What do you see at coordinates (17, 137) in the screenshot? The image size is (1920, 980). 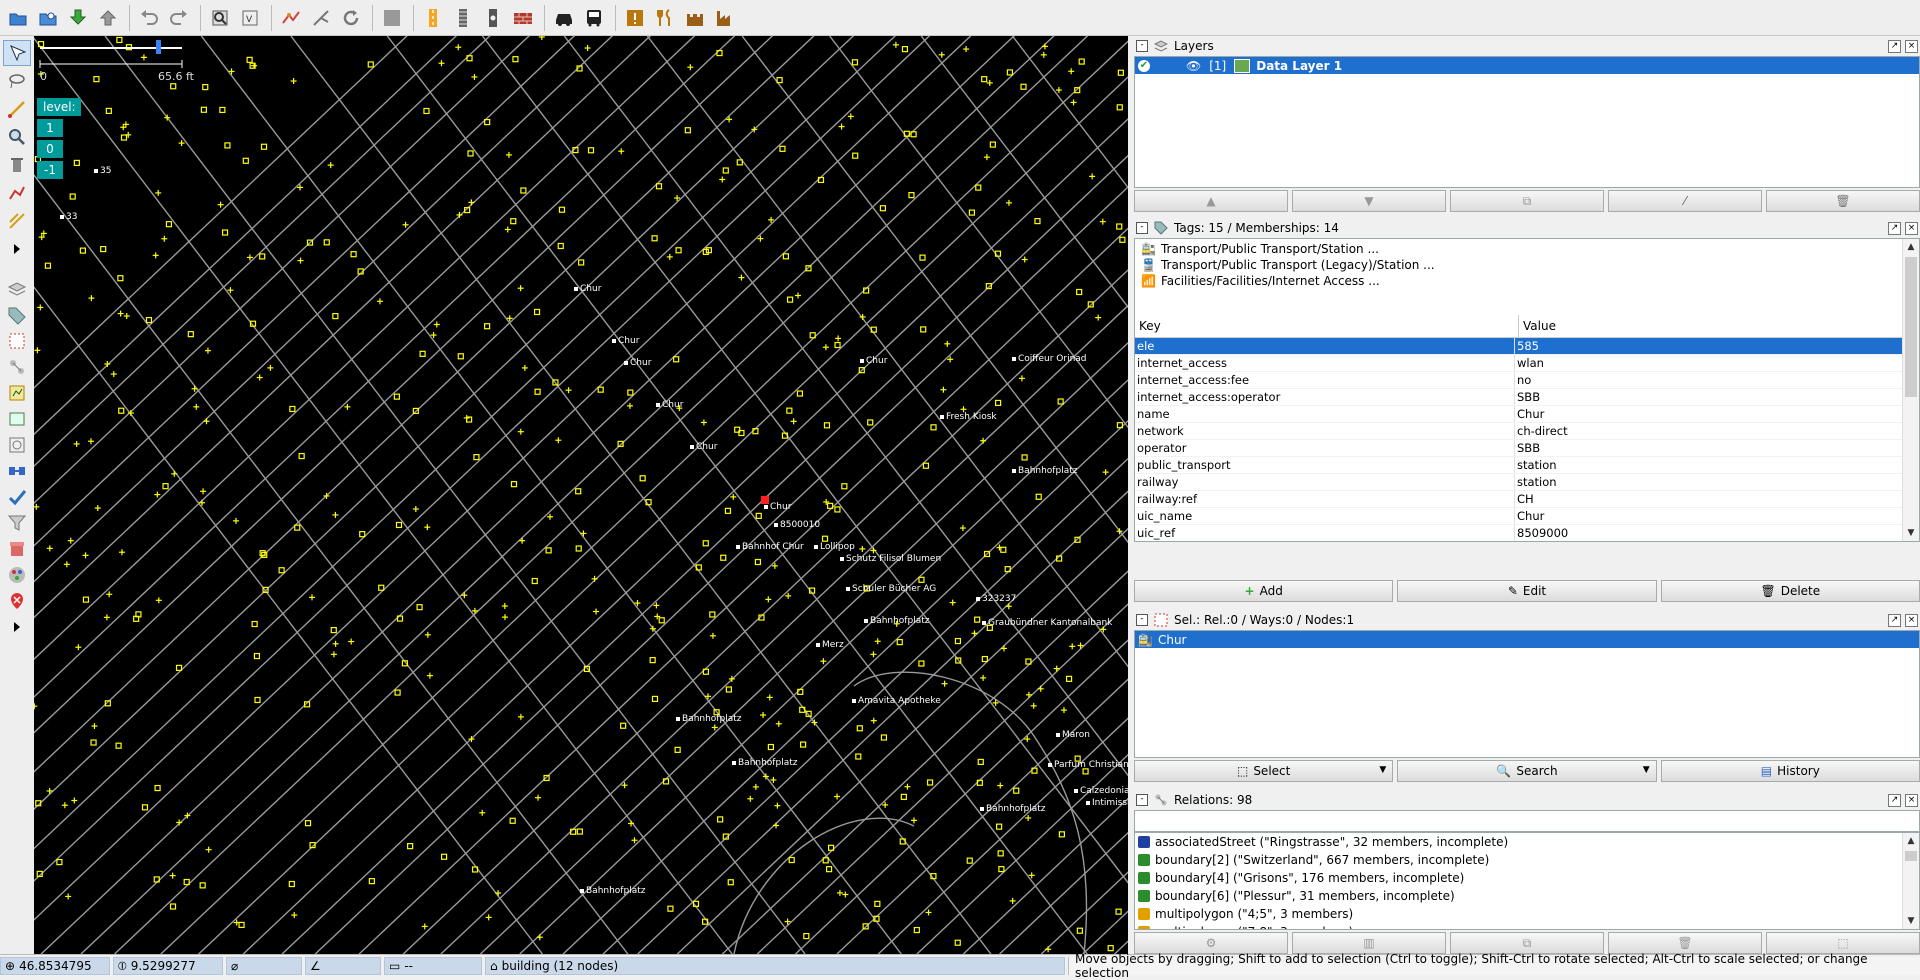 I see `zoom-tool-icon` at bounding box center [17, 137].